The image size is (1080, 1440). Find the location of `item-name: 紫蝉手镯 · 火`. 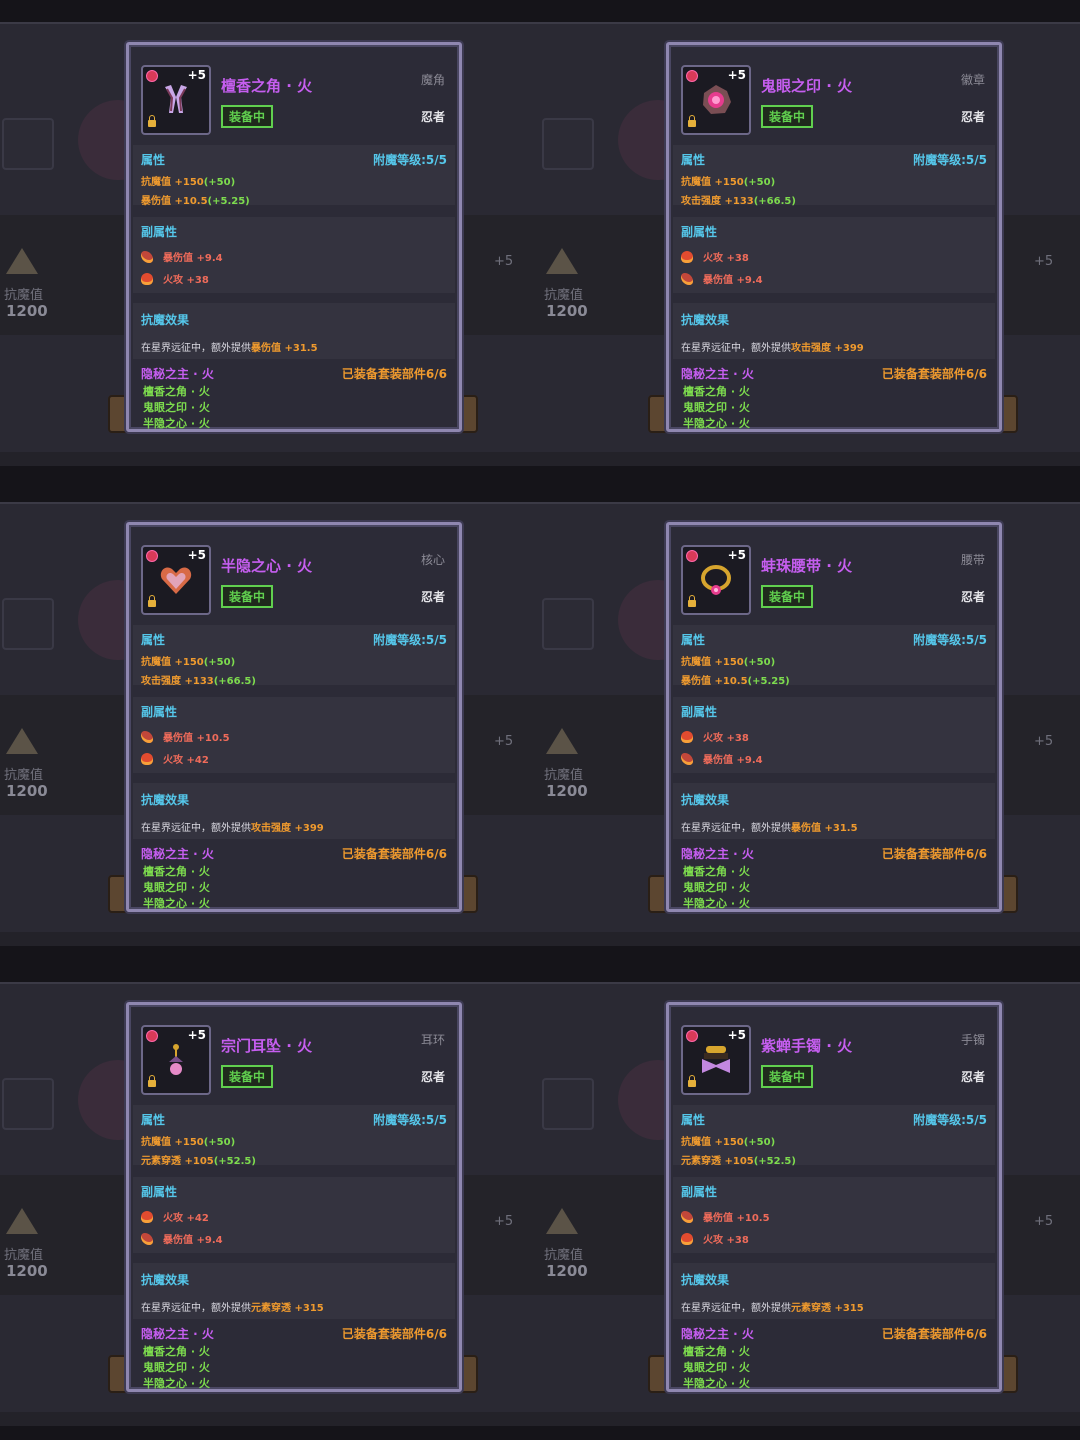

item-name: 紫蝉手镯 · 火 is located at coordinates (807, 1046).